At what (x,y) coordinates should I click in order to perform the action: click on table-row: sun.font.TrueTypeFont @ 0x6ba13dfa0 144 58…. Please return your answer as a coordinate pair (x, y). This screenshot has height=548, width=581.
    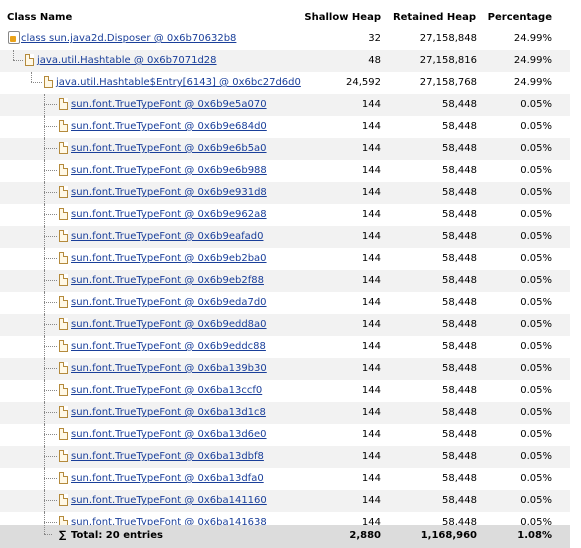
    Looking at the image, I should click on (285, 479).